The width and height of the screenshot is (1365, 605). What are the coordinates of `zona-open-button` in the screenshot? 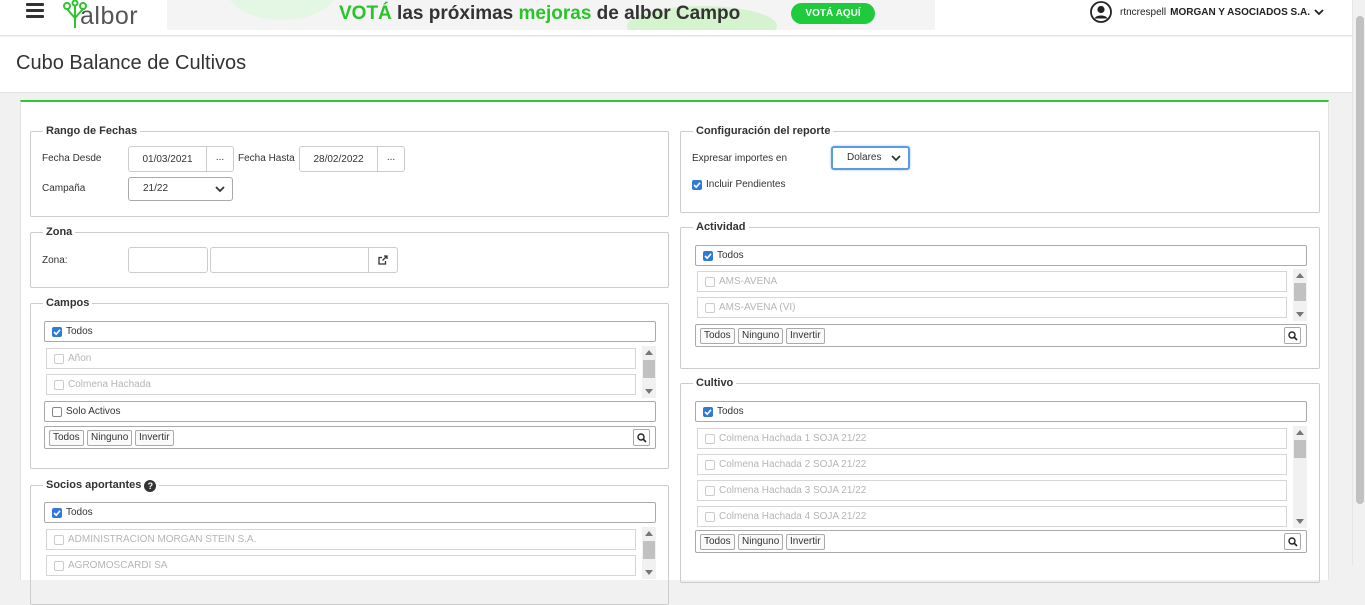 It's located at (383, 260).